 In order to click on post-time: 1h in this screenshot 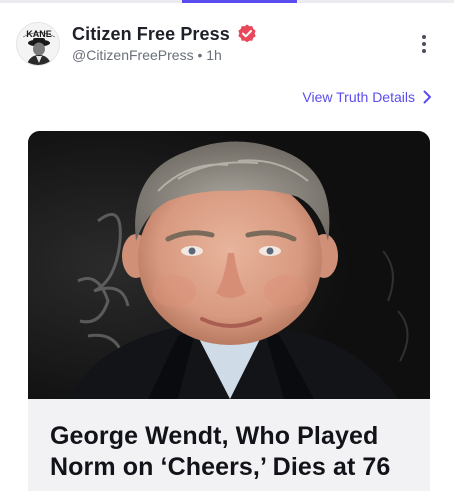, I will do `click(214, 55)`.